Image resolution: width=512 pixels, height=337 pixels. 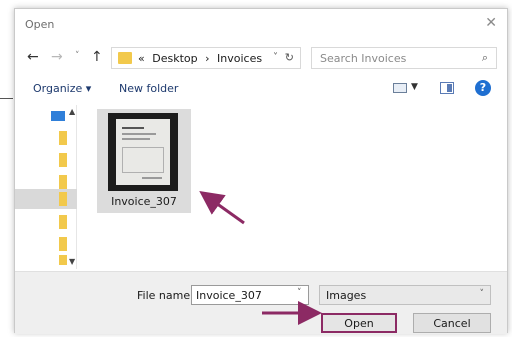 What do you see at coordinates (250, 295) in the screenshot?
I see `file-name-field` at bounding box center [250, 295].